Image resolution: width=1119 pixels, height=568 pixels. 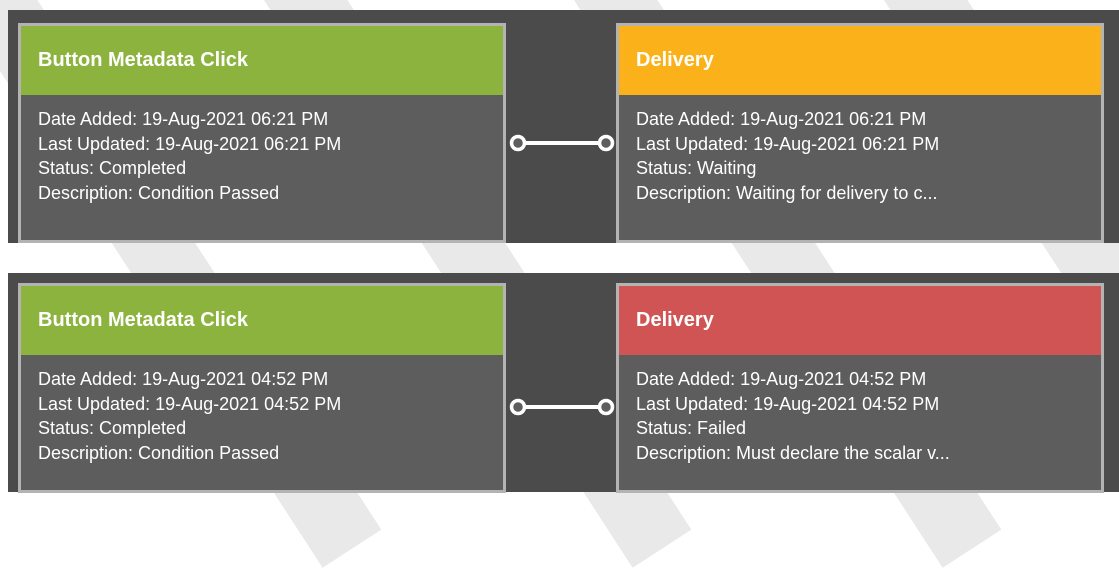 What do you see at coordinates (868, 428) in the screenshot?
I see `status-row: Status: Failed` at bounding box center [868, 428].